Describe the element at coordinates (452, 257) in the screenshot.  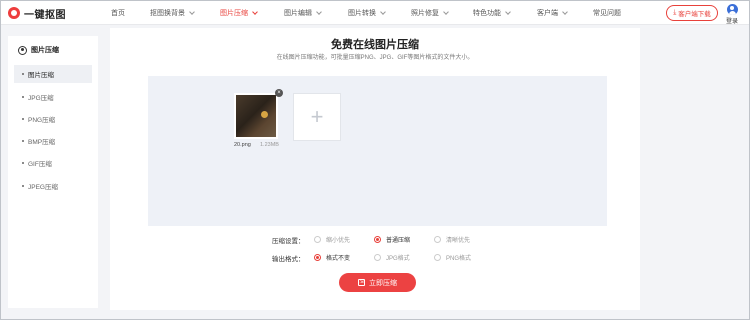
I see `radio-png-format: PNG格式` at that location.